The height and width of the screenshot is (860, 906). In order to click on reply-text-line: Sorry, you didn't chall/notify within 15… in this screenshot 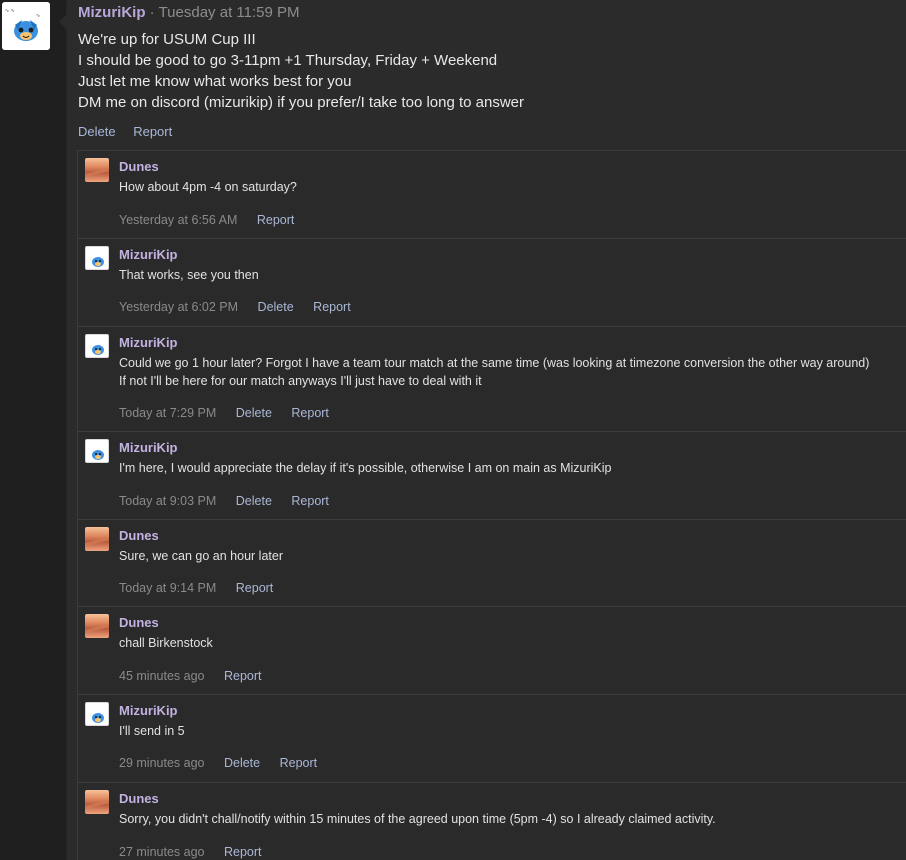, I will do `click(417, 819)`.